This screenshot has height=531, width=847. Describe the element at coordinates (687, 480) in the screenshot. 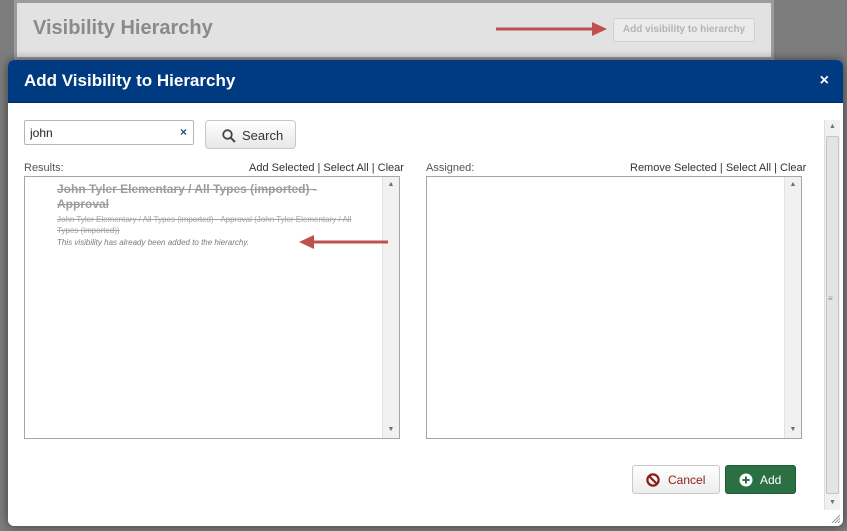

I see `cancel-button-label: Cancel` at that location.